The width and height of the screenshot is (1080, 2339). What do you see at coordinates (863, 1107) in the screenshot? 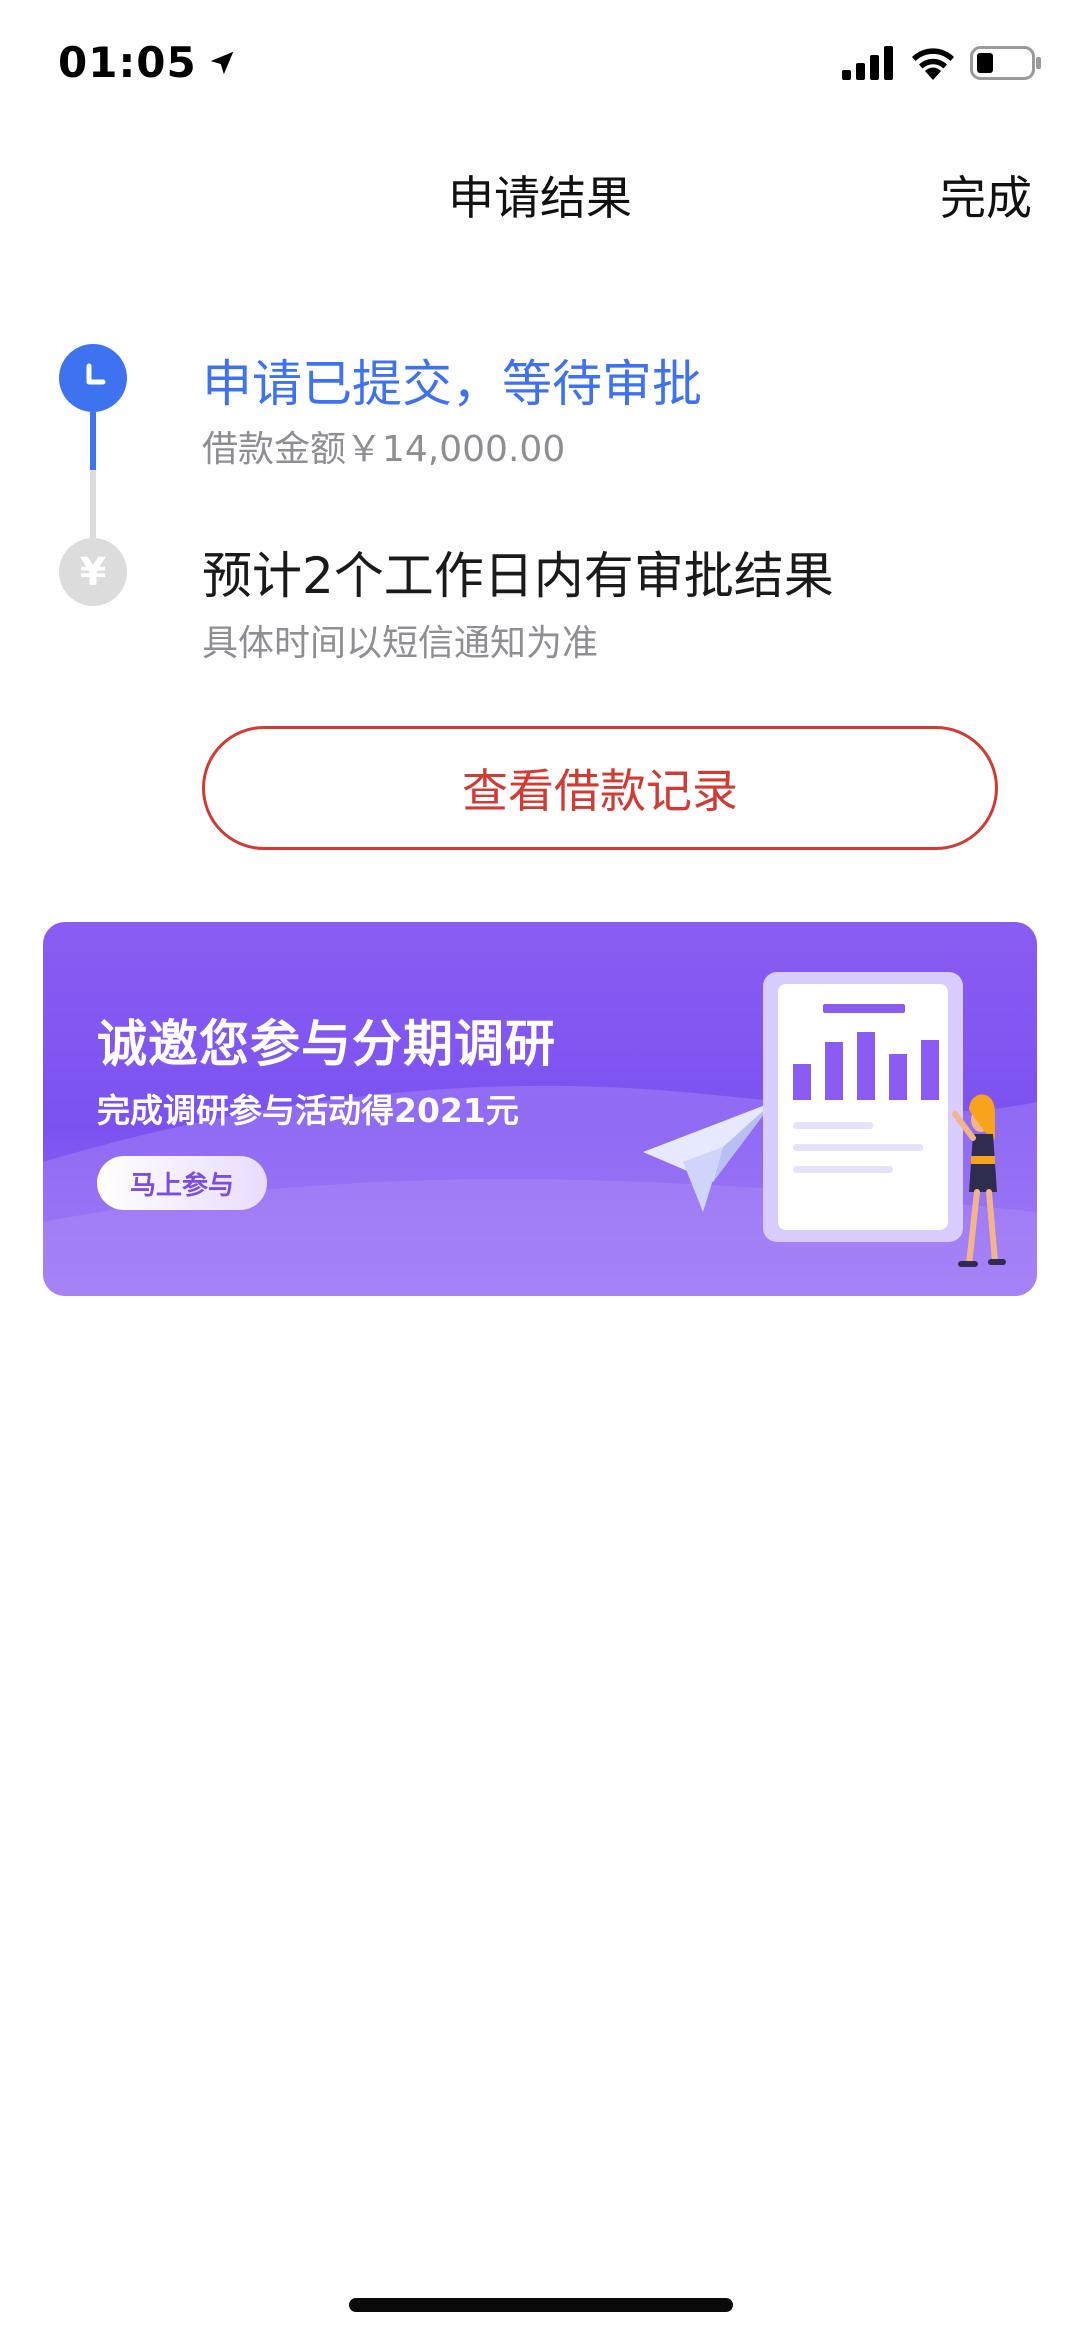
I see `report-document-icon` at bounding box center [863, 1107].